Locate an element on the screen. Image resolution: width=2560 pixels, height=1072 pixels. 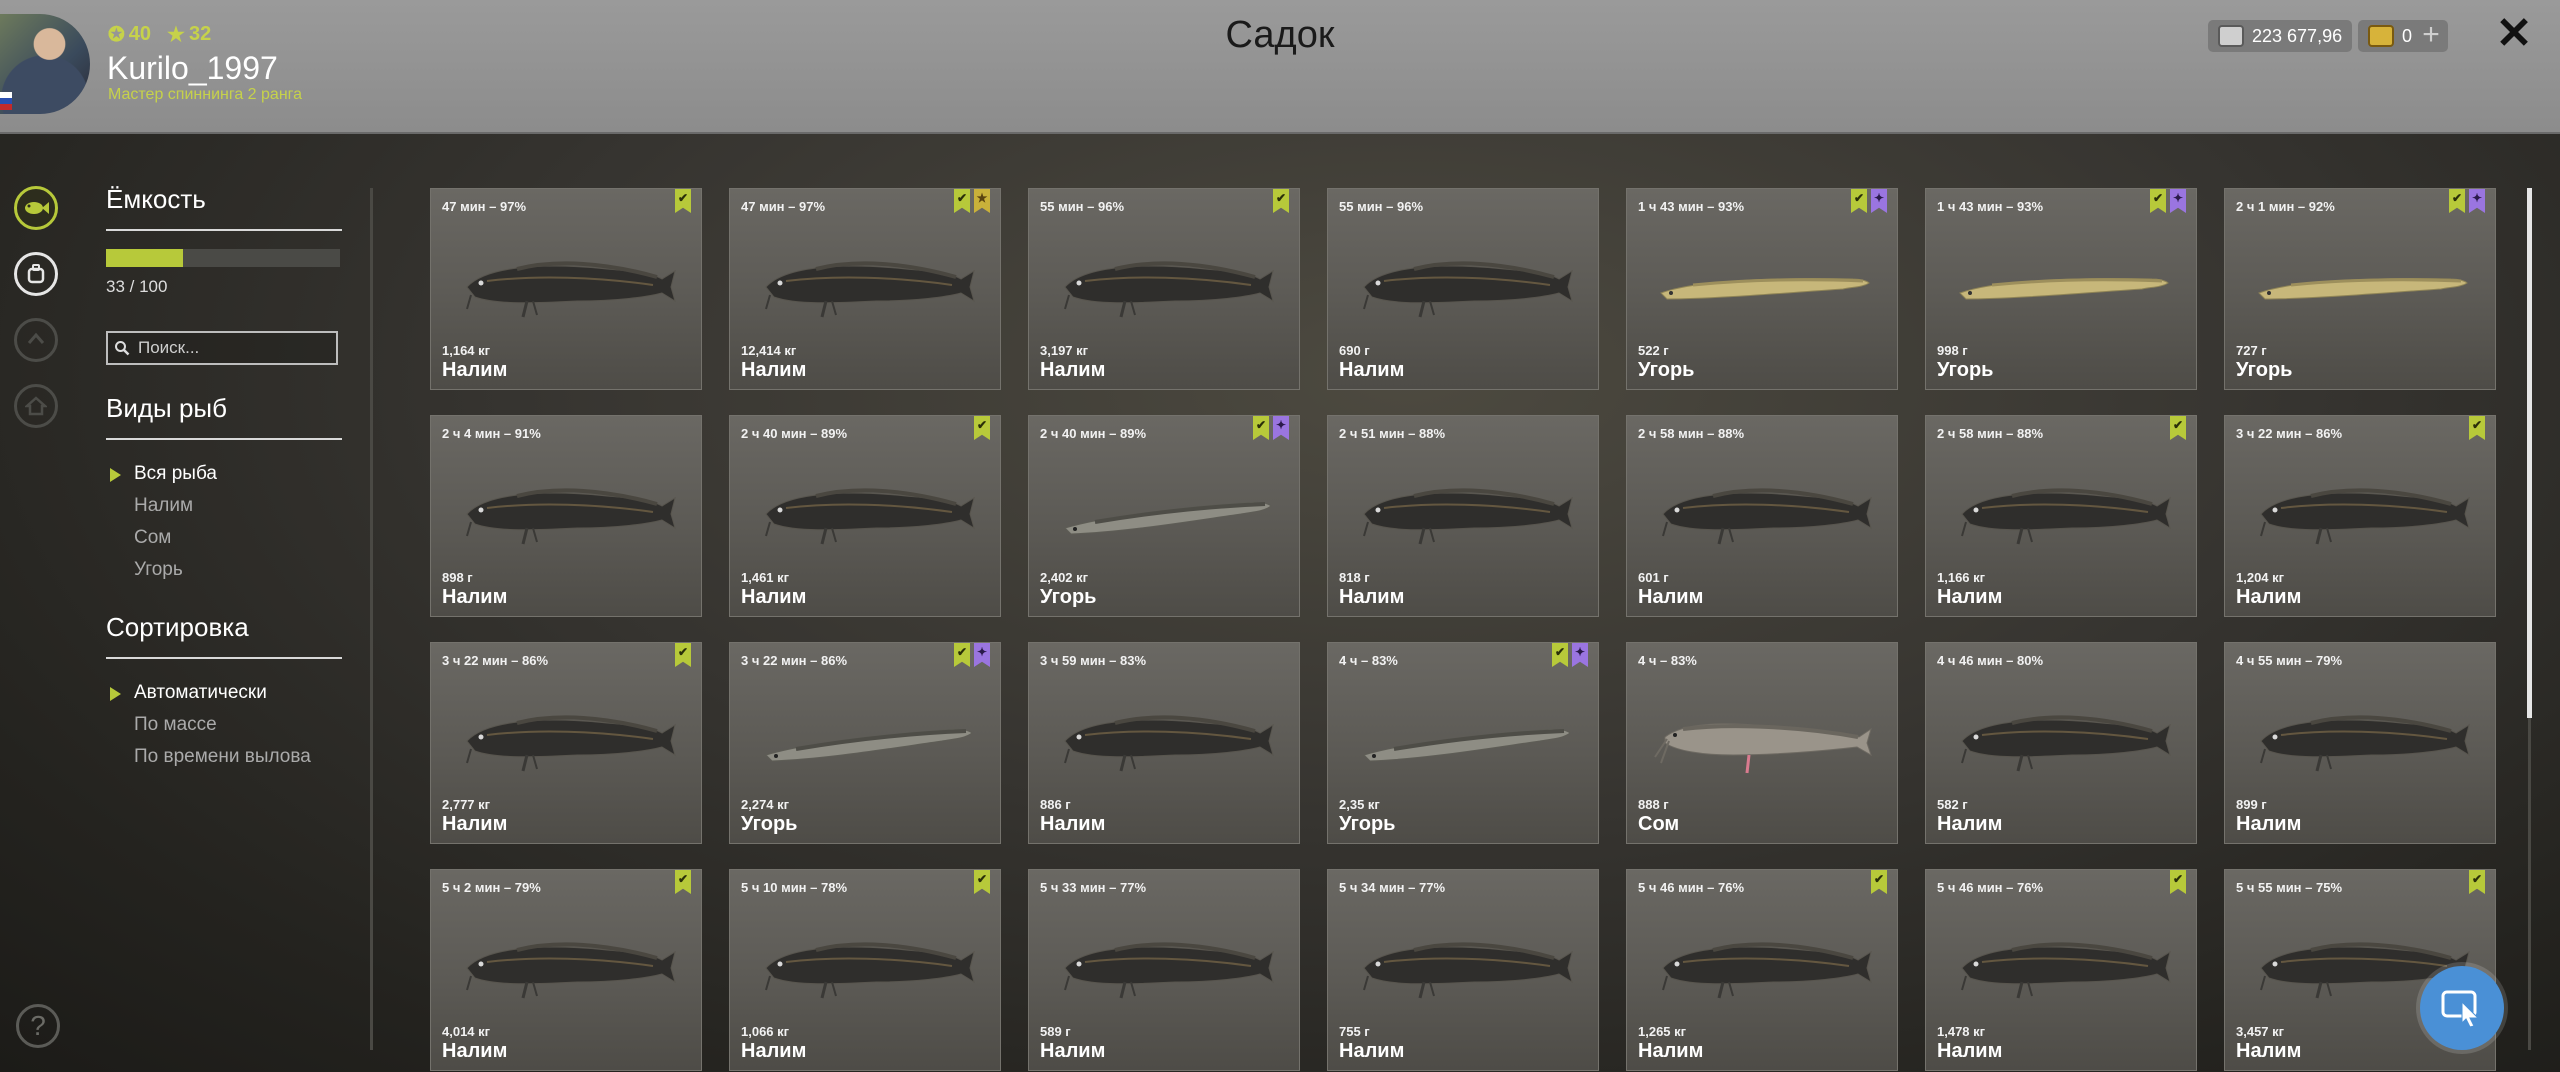
fish-card: 5 ч 10 мин – 78% ✔ 1,066 кг Налим is located at coordinates (865, 970).